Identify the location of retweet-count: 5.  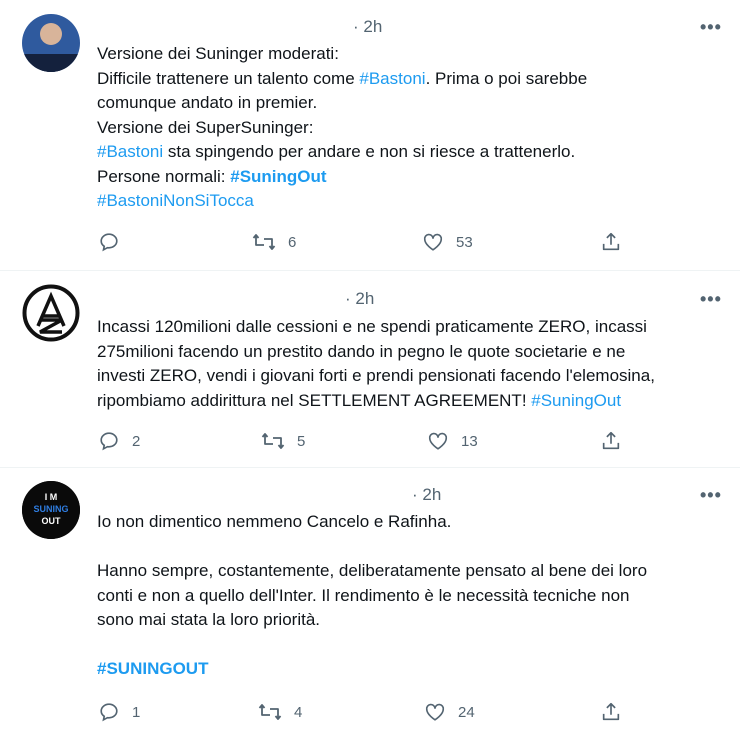
(301, 441).